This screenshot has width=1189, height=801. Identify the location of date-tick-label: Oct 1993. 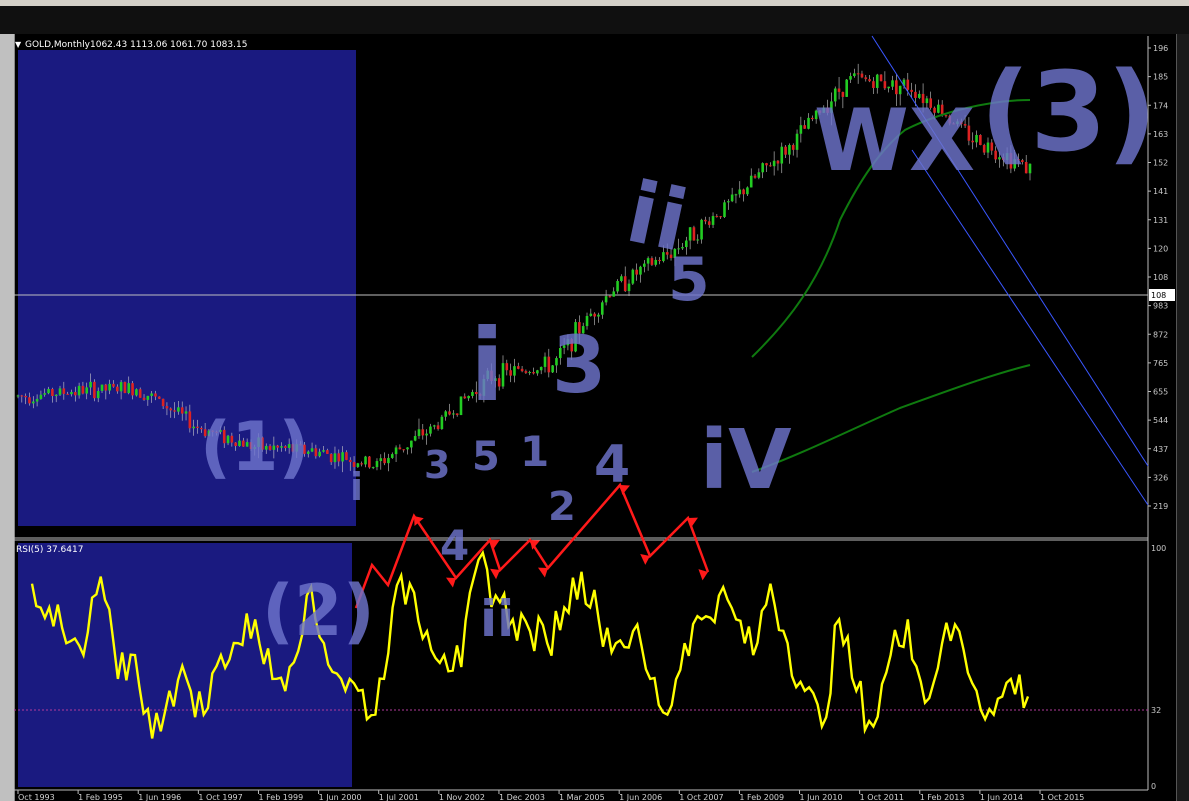
(36, 797).